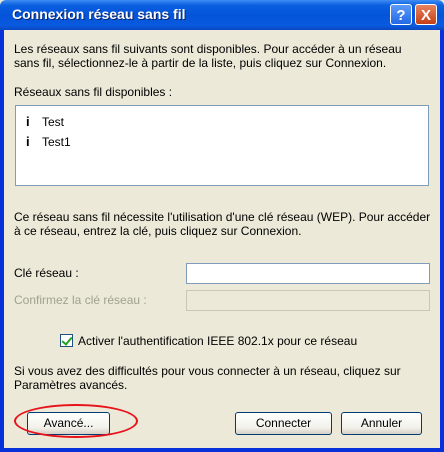 The height and width of the screenshot is (452, 444). Describe the element at coordinates (401, 14) in the screenshot. I see `help-button: ?` at that location.